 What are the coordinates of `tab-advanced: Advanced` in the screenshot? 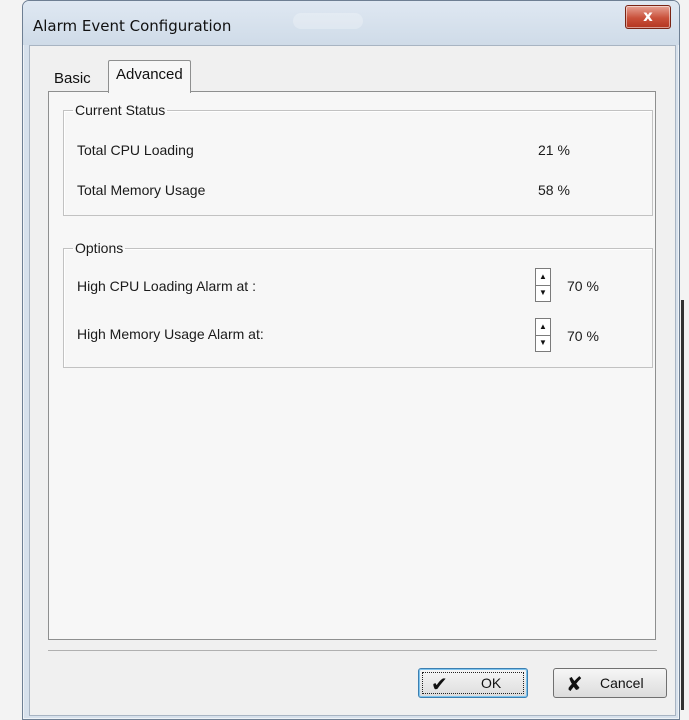 It's located at (149, 76).